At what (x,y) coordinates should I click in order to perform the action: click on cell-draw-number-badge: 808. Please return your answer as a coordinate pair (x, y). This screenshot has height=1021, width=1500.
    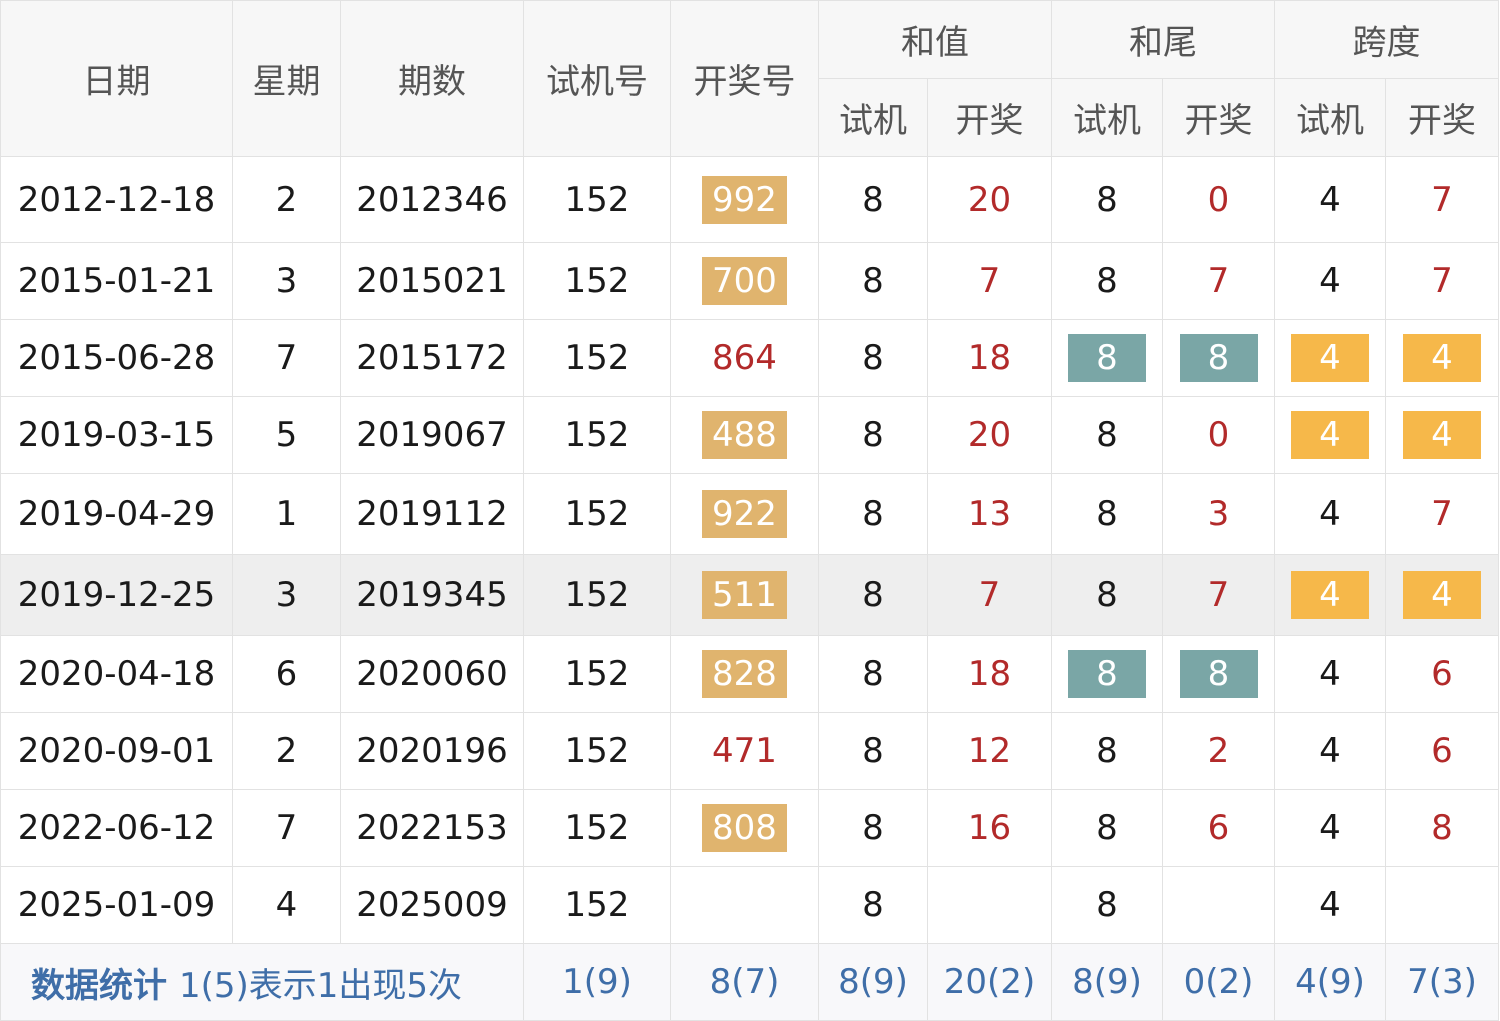
    Looking at the image, I should click on (744, 828).